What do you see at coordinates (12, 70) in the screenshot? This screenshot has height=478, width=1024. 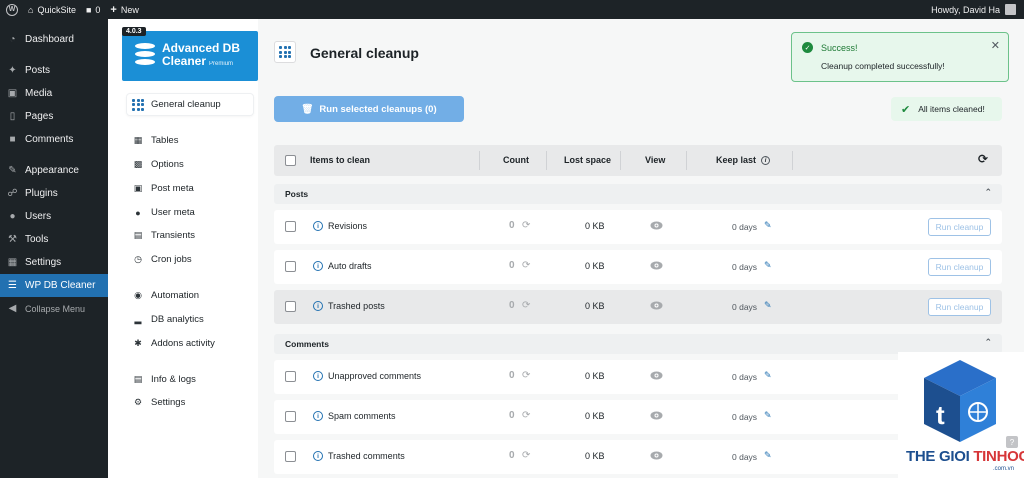 I see `pin-icon: ✦` at bounding box center [12, 70].